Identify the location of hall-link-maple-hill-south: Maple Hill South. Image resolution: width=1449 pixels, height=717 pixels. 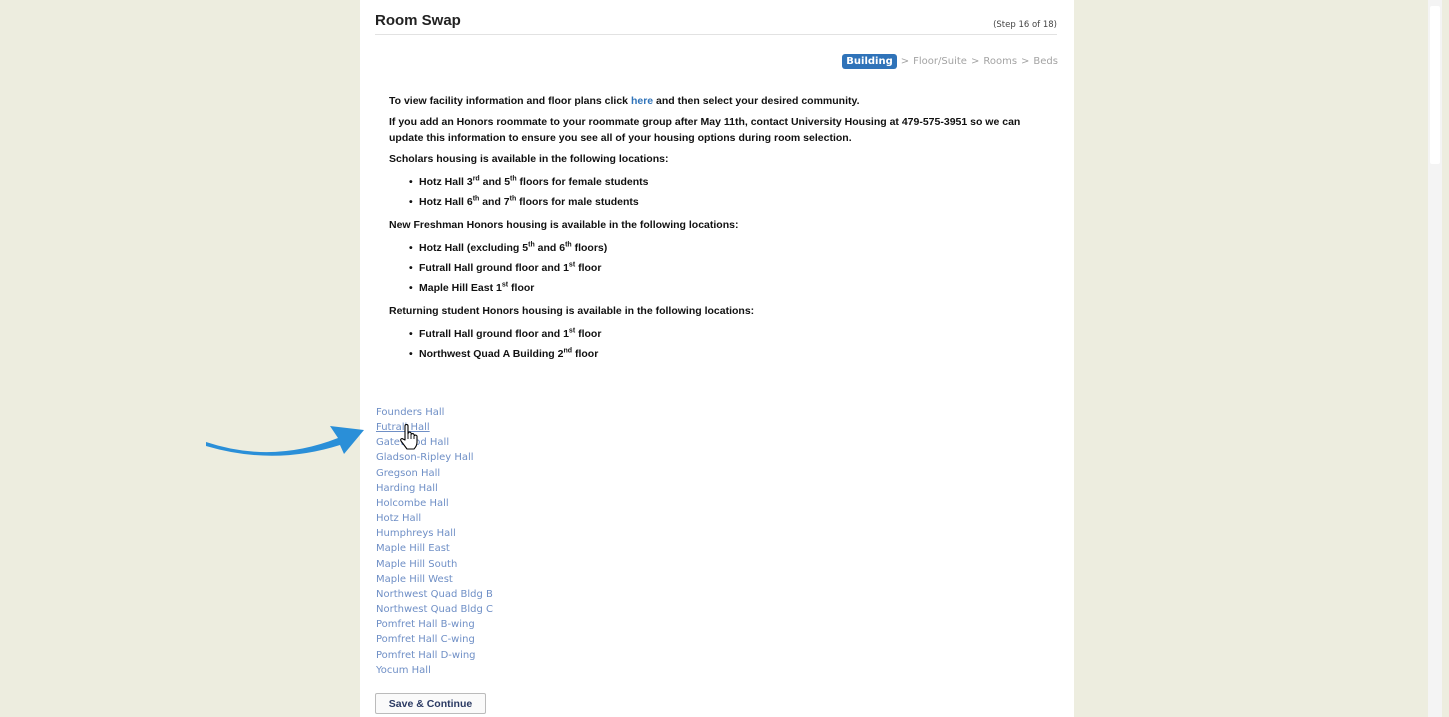
(434, 564).